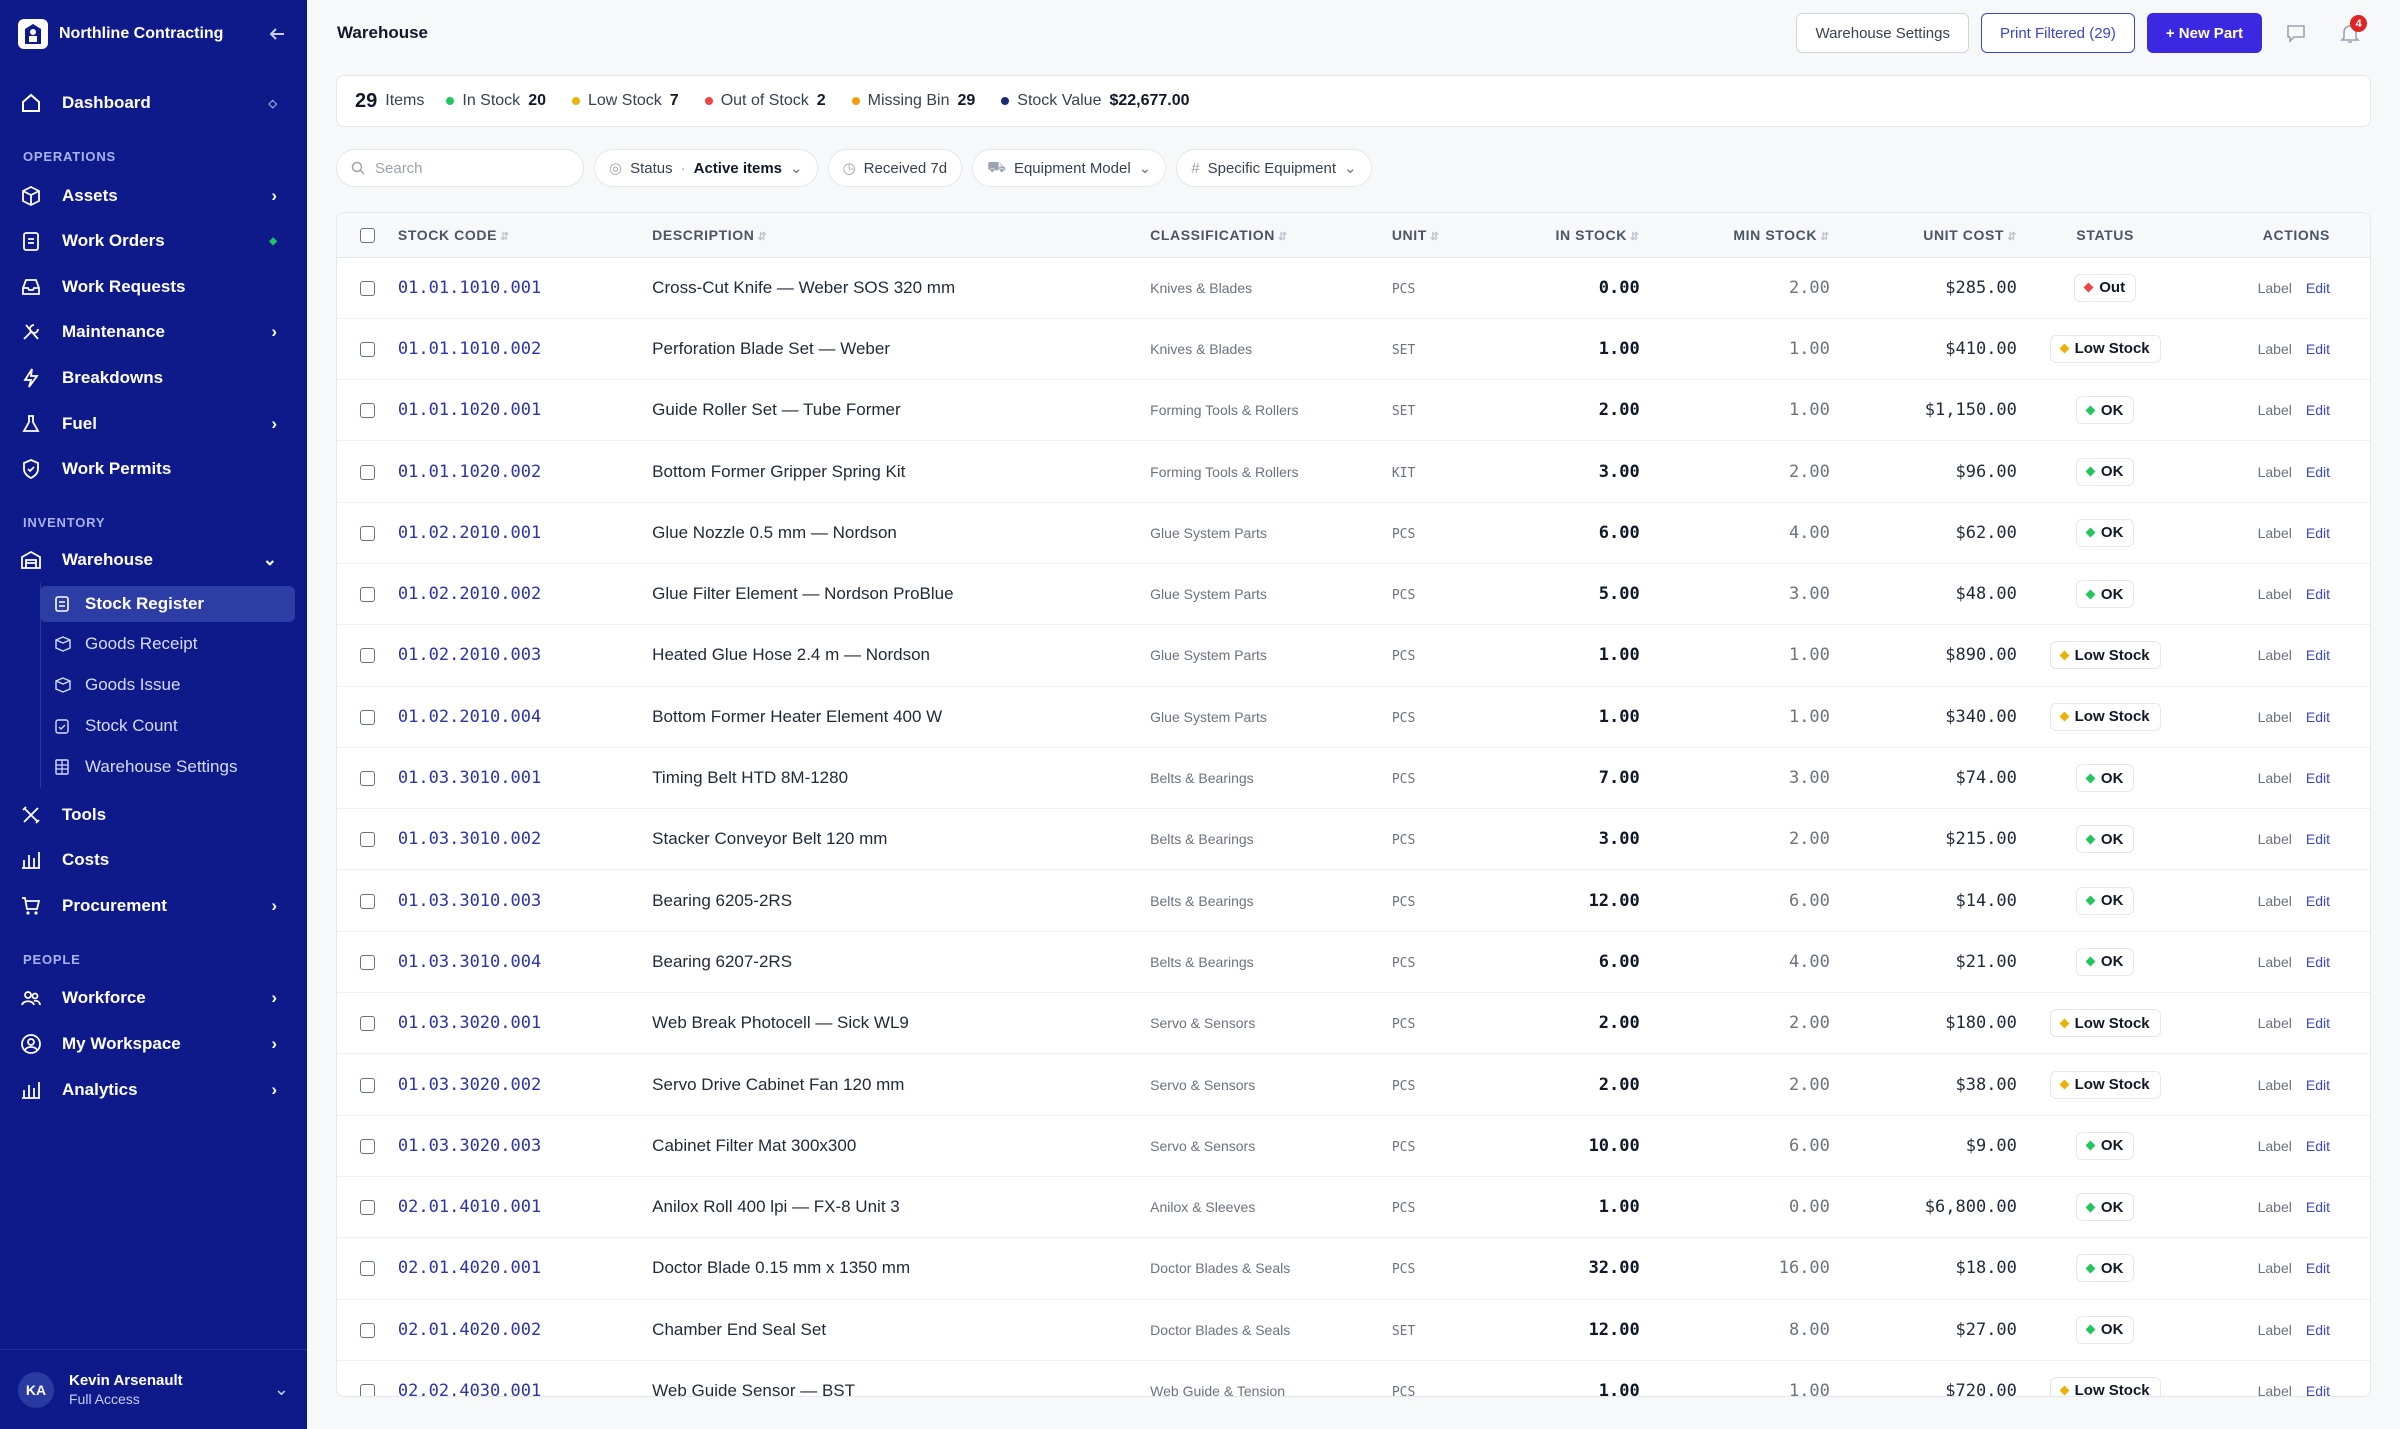  Describe the element at coordinates (469, 410) in the screenshot. I see `stock-code-link: 01.01.1020.001` at that location.